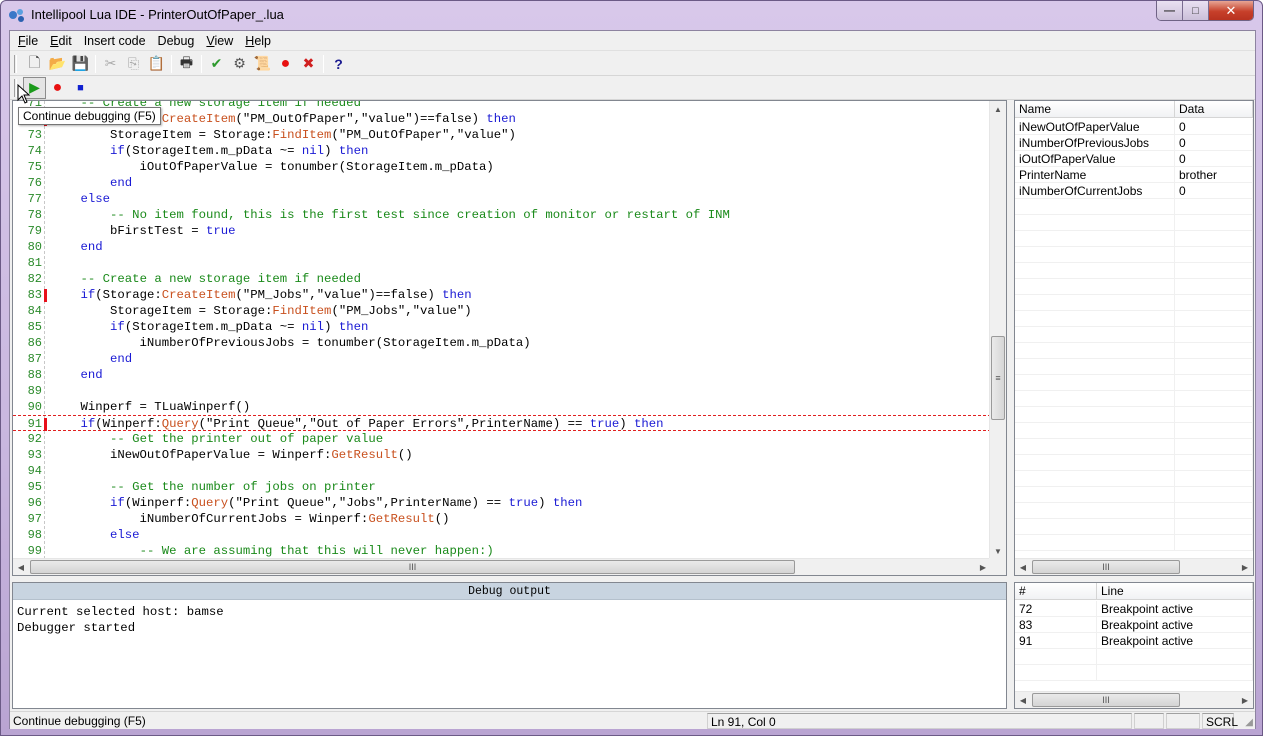 The width and height of the screenshot is (1263, 736). Describe the element at coordinates (308, 64) in the screenshot. I see `clear-breakpoints-button: ✖` at that location.